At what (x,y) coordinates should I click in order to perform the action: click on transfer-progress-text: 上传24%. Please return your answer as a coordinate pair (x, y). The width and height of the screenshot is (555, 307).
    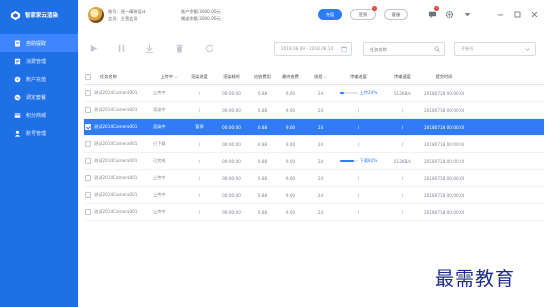
    Looking at the image, I should click on (368, 92).